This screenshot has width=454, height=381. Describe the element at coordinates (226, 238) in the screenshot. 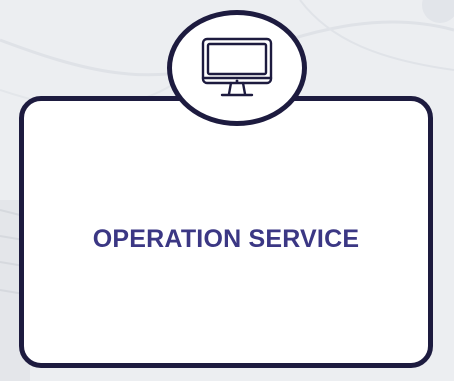

I see `card-title: OPERATION SERVICE` at that location.